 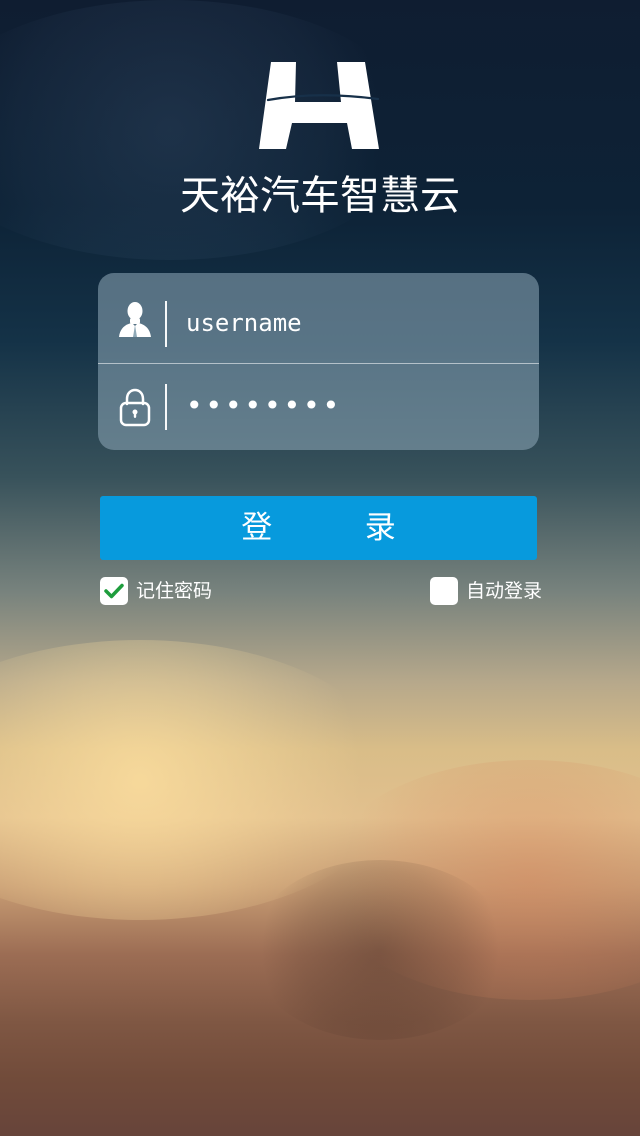 I want to click on remember-password-label: 记住密码, so click(x=174, y=591).